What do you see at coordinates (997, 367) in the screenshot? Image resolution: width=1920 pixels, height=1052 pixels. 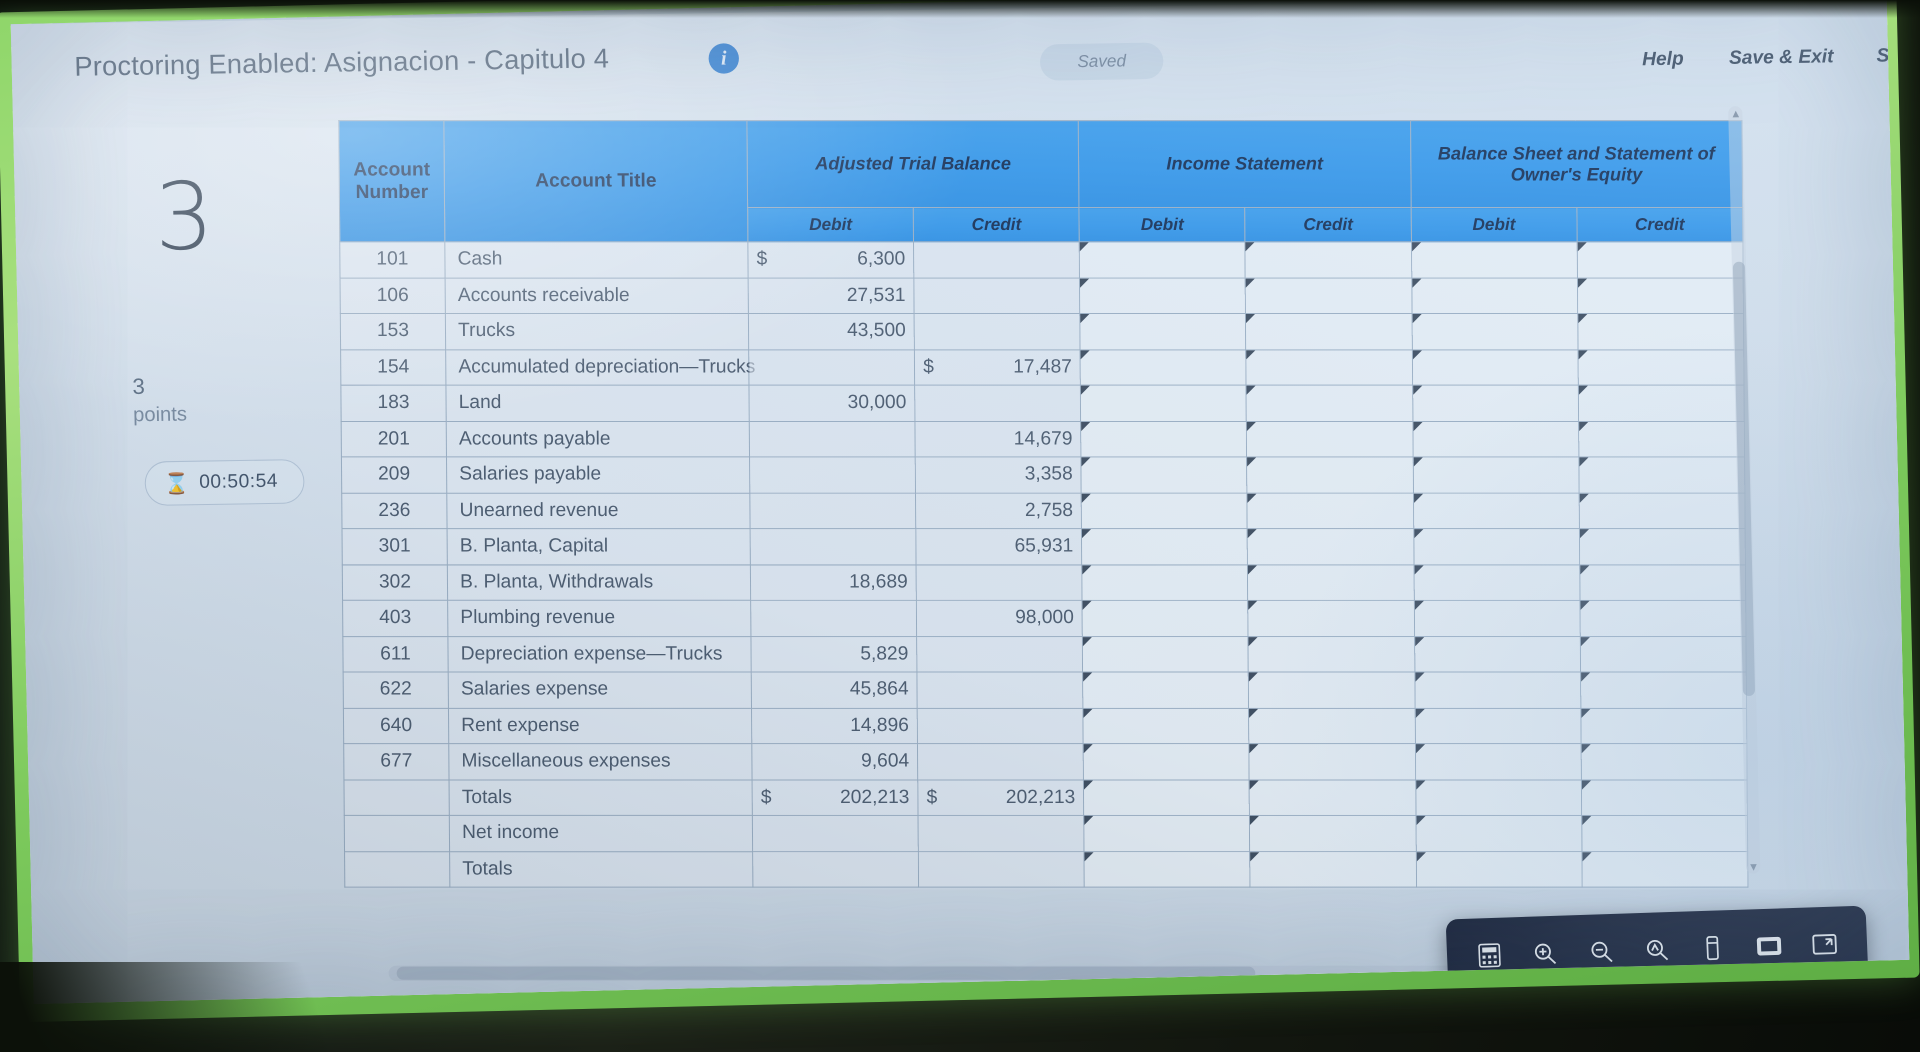 I see `cell-atb-credit: $17,487` at bounding box center [997, 367].